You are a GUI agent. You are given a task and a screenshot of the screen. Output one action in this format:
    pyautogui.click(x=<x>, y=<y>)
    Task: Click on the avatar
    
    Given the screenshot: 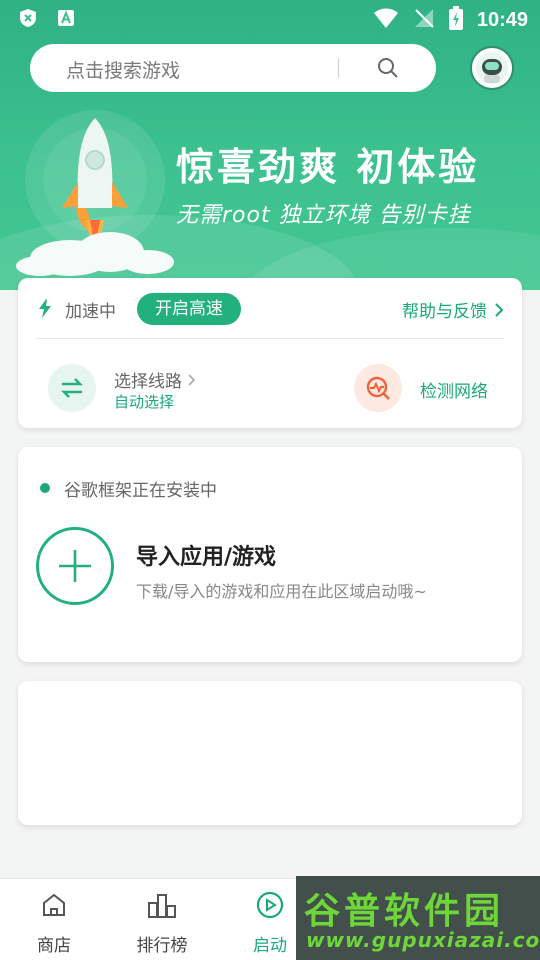 What is the action you would take?
    pyautogui.click(x=492, y=68)
    